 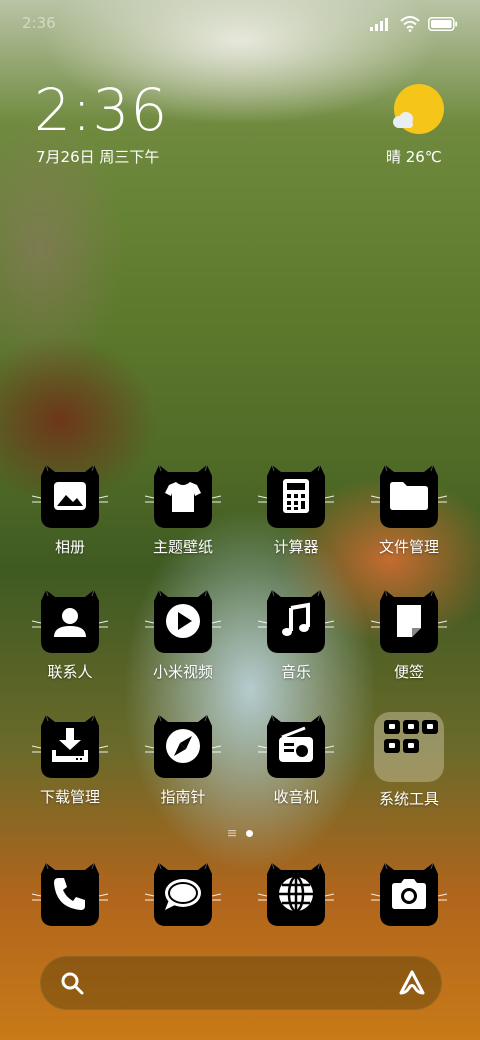 I want to click on assistant-icon, so click(x=412, y=983).